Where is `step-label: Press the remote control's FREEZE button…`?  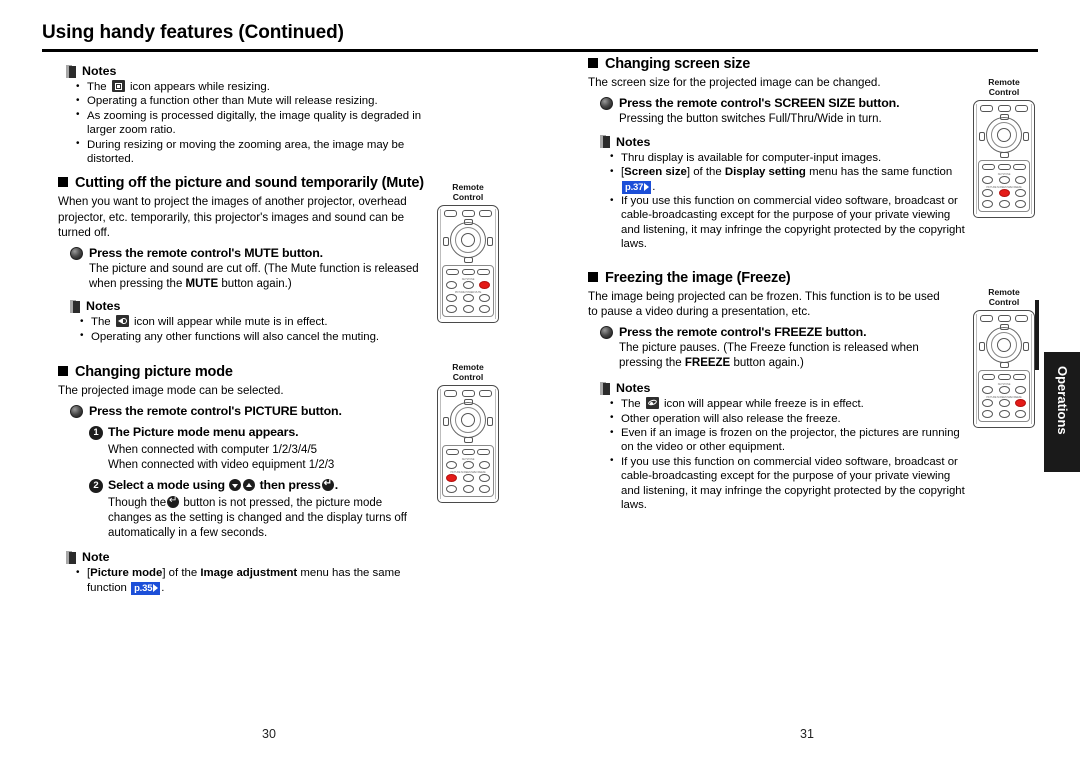 step-label: Press the remote control's FREEZE button… is located at coordinates (743, 332).